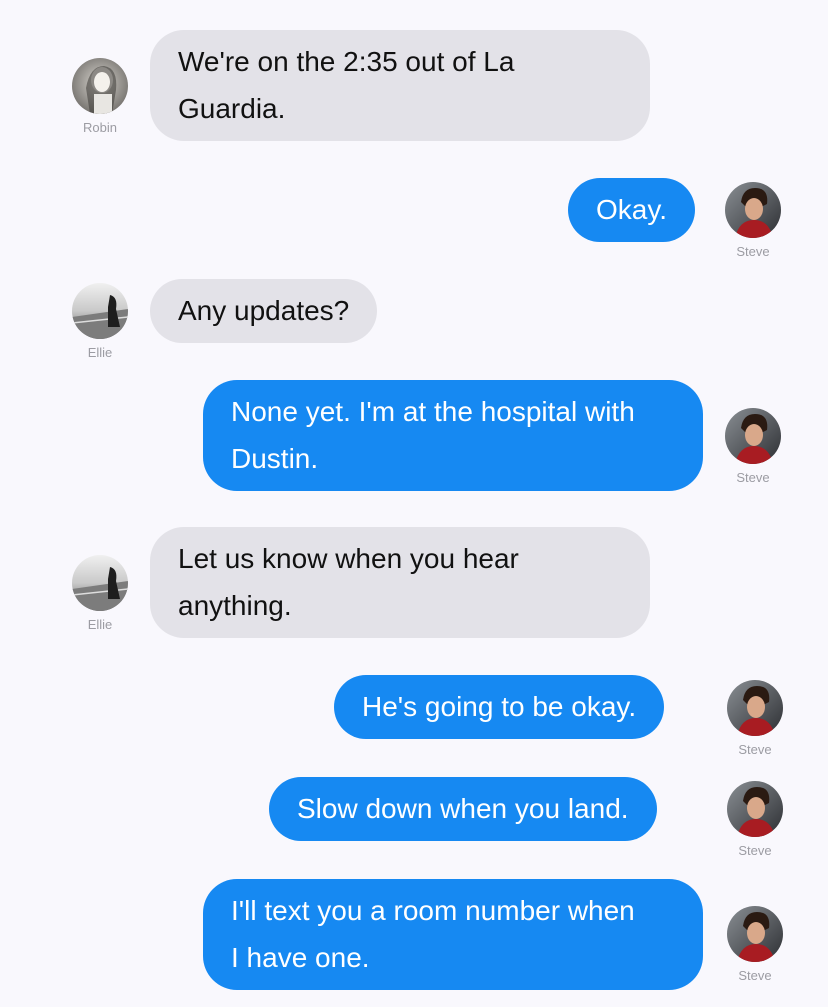  I want to click on message-text-line: I have one., so click(300, 957).